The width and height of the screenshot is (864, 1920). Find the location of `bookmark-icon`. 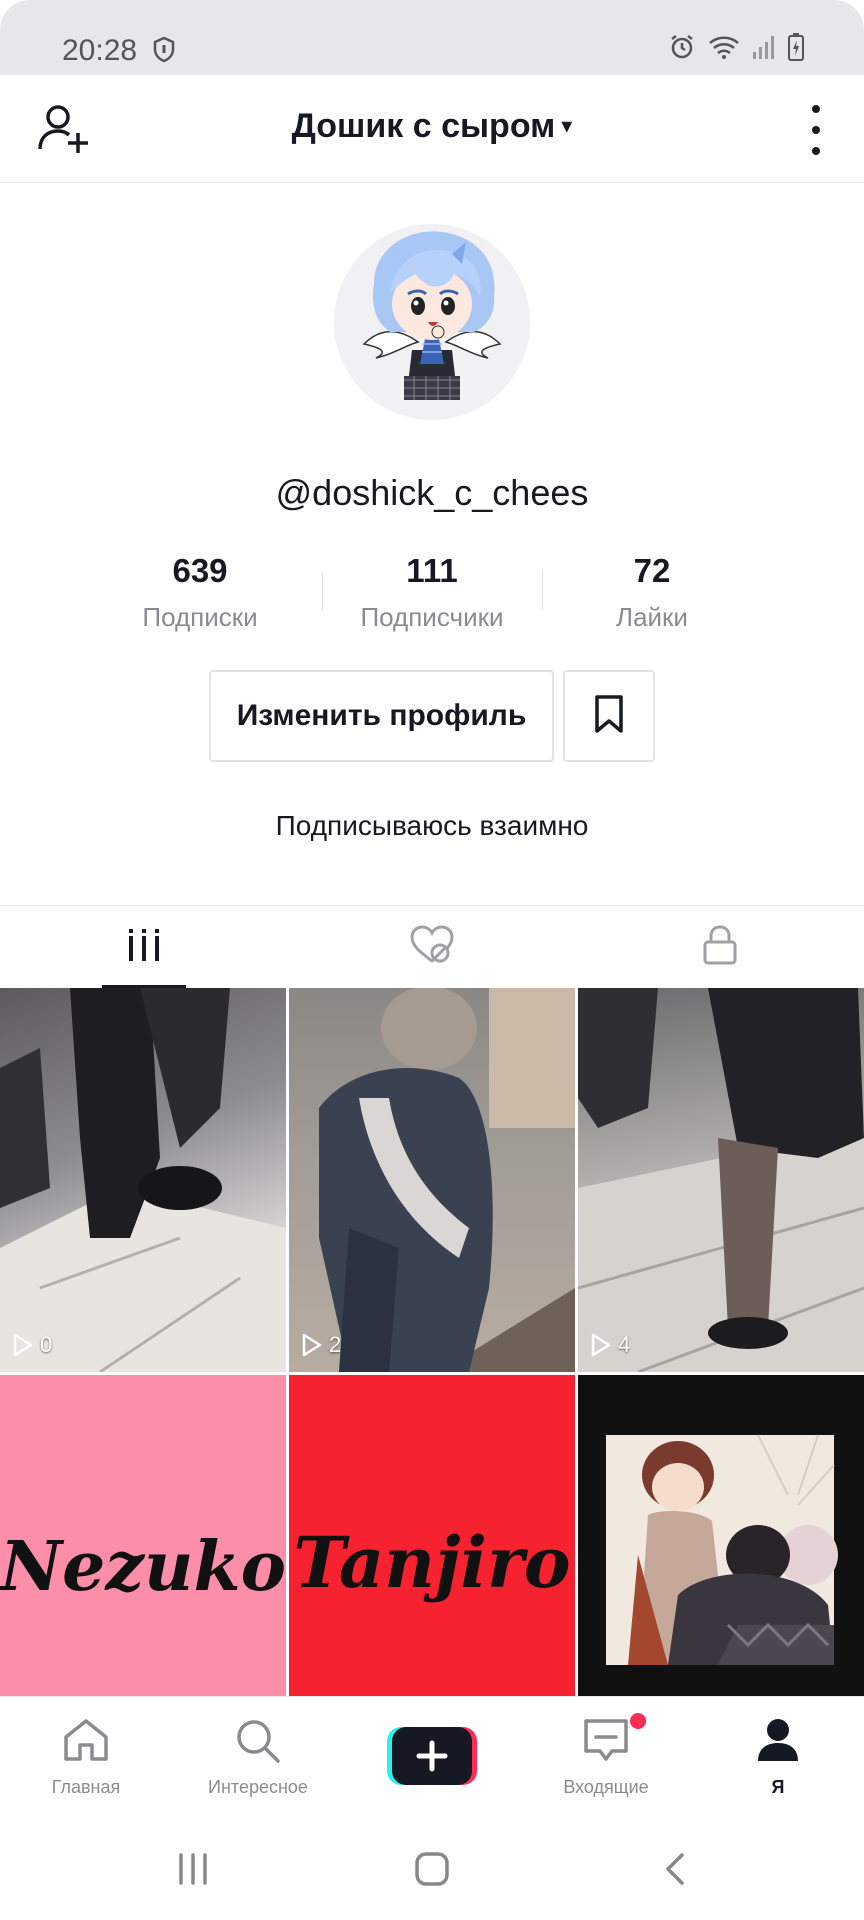

bookmark-icon is located at coordinates (609, 716).